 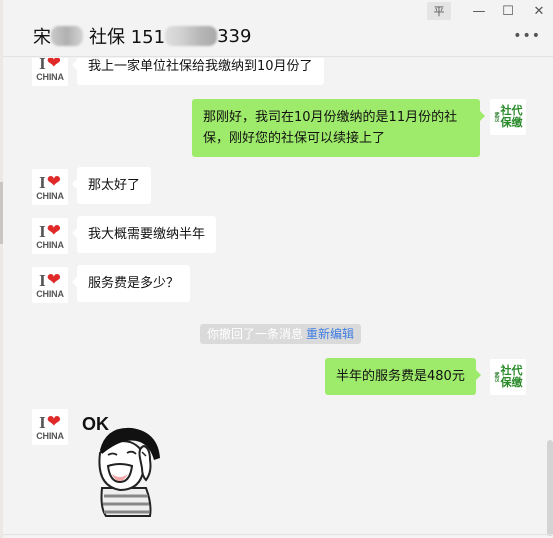 I want to click on recall-text: 你撤回了一条消息, so click(x=255, y=334).